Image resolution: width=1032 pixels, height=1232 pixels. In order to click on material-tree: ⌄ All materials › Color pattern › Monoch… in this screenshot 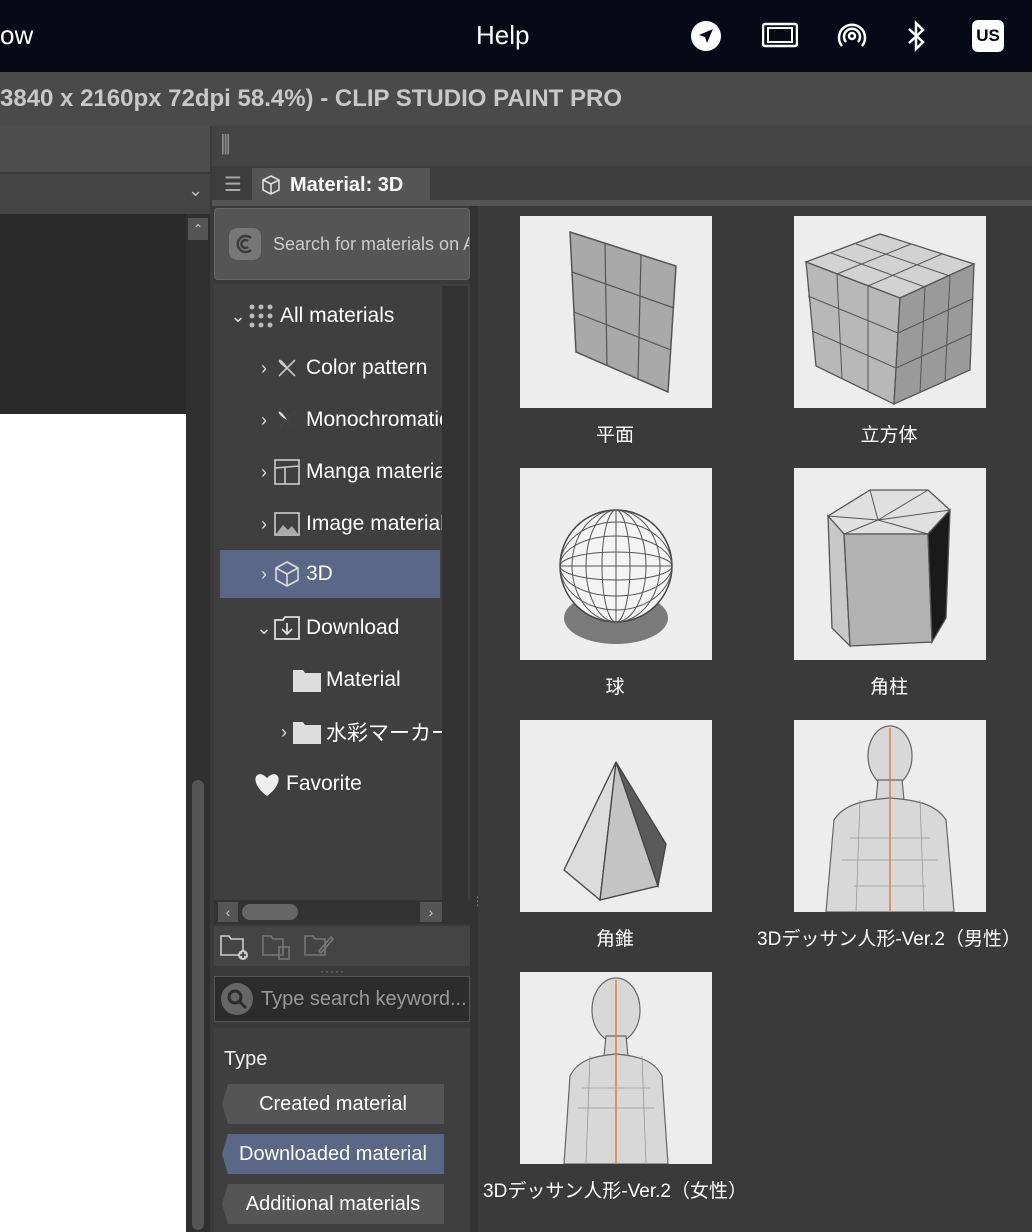, I will do `click(342, 592)`.